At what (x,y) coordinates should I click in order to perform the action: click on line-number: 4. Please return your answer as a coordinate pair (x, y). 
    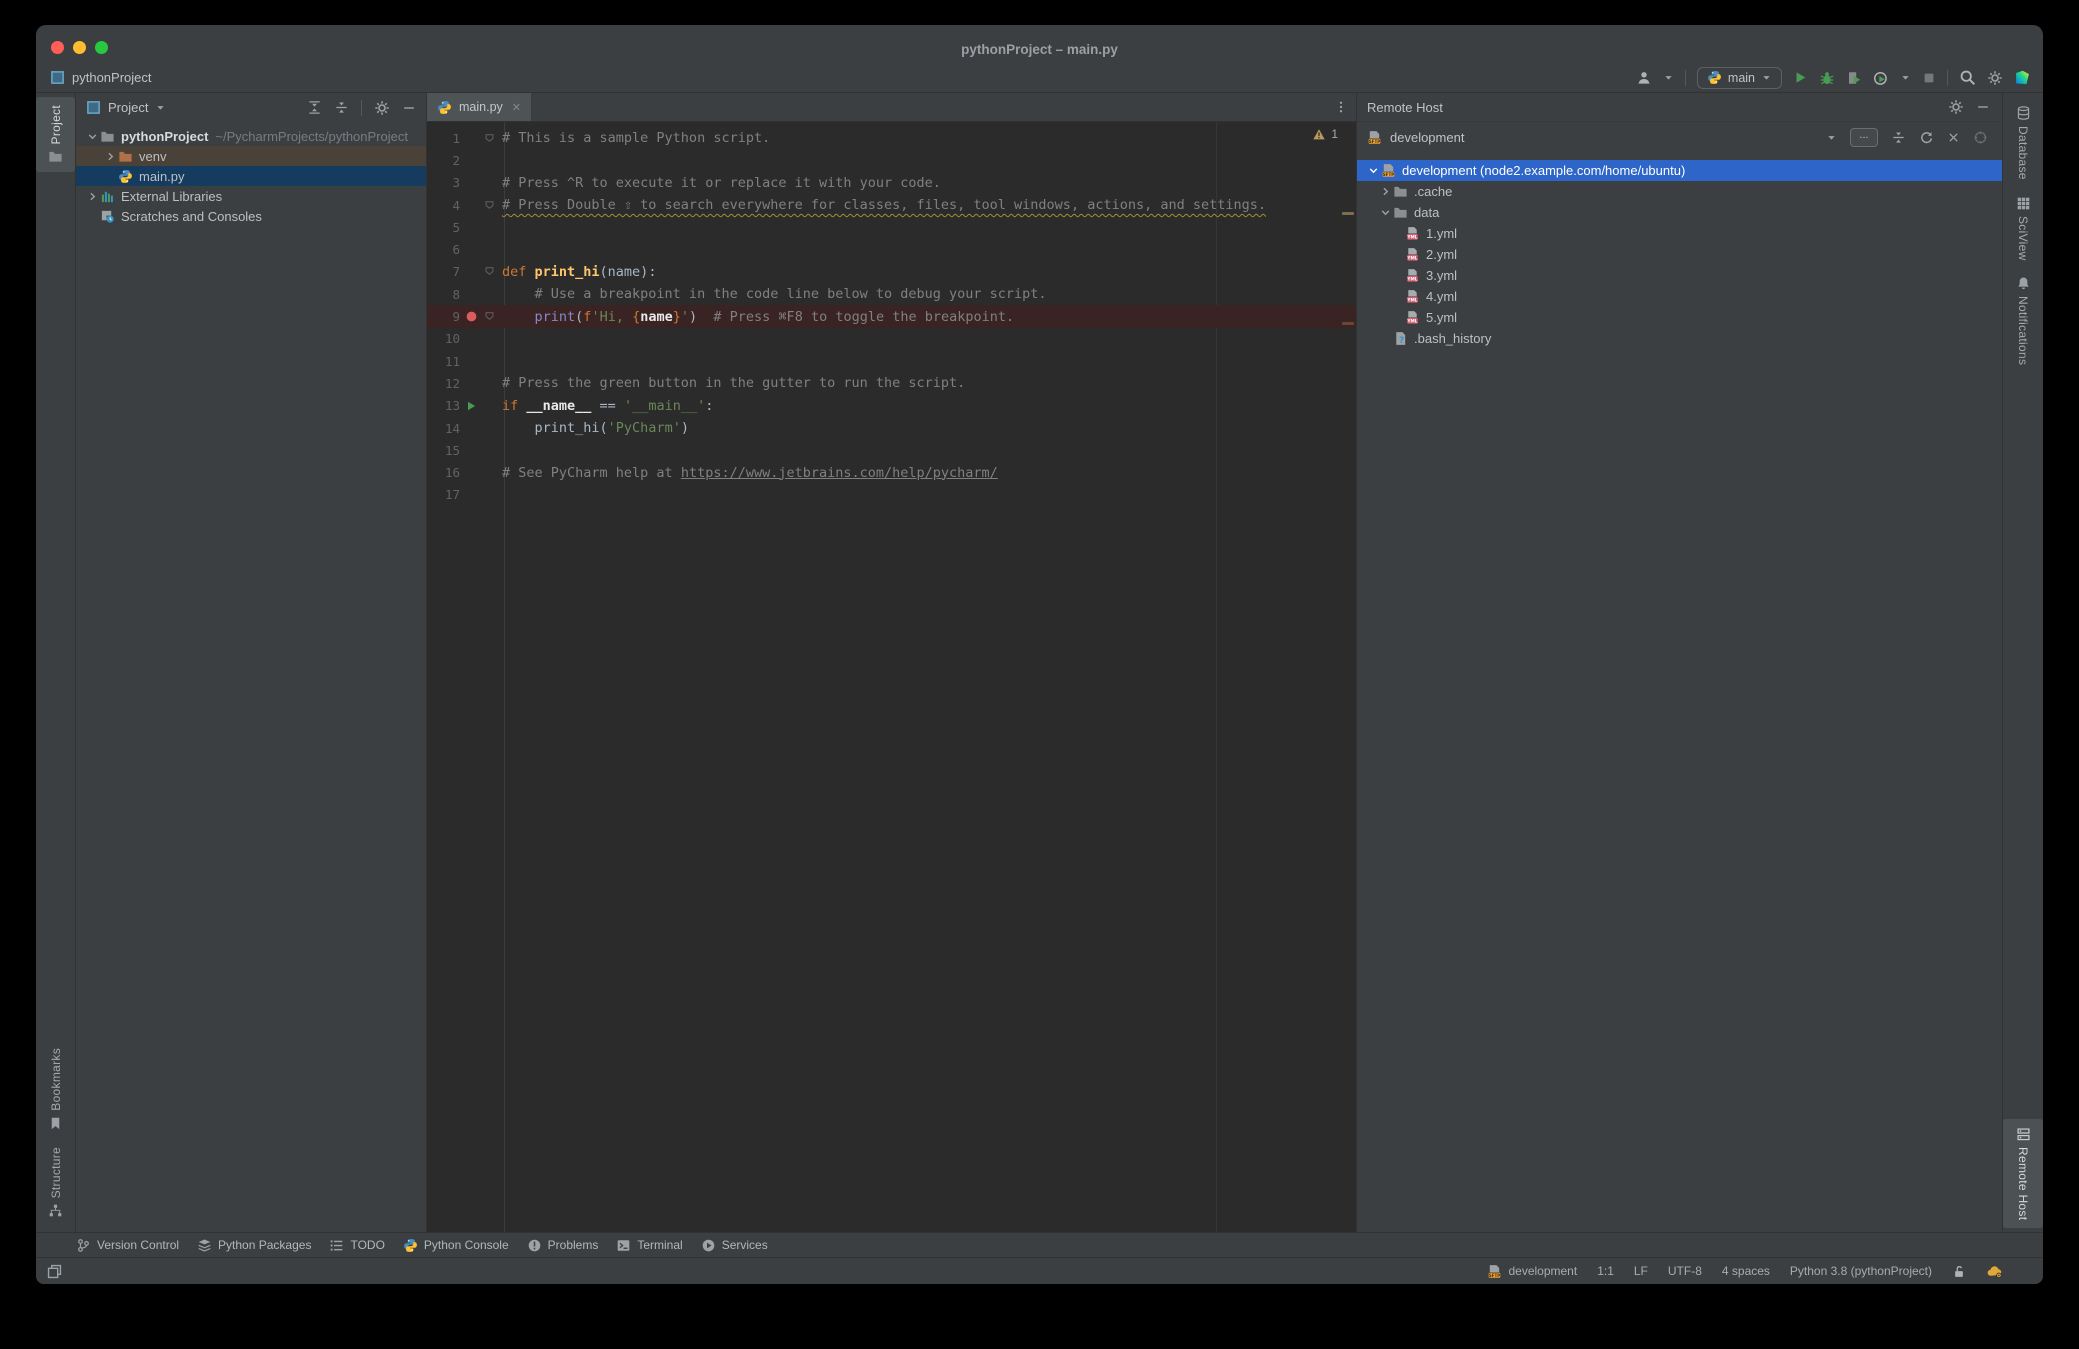
    Looking at the image, I should click on (443, 205).